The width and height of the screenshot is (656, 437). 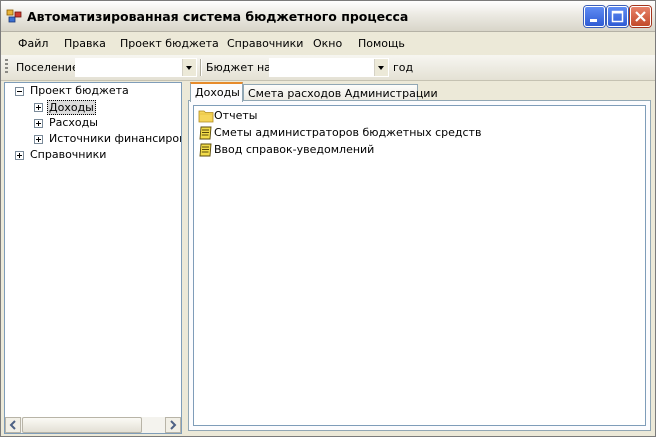 I want to click on tree-node-budget-project: Проект бюджета, so click(x=93, y=91).